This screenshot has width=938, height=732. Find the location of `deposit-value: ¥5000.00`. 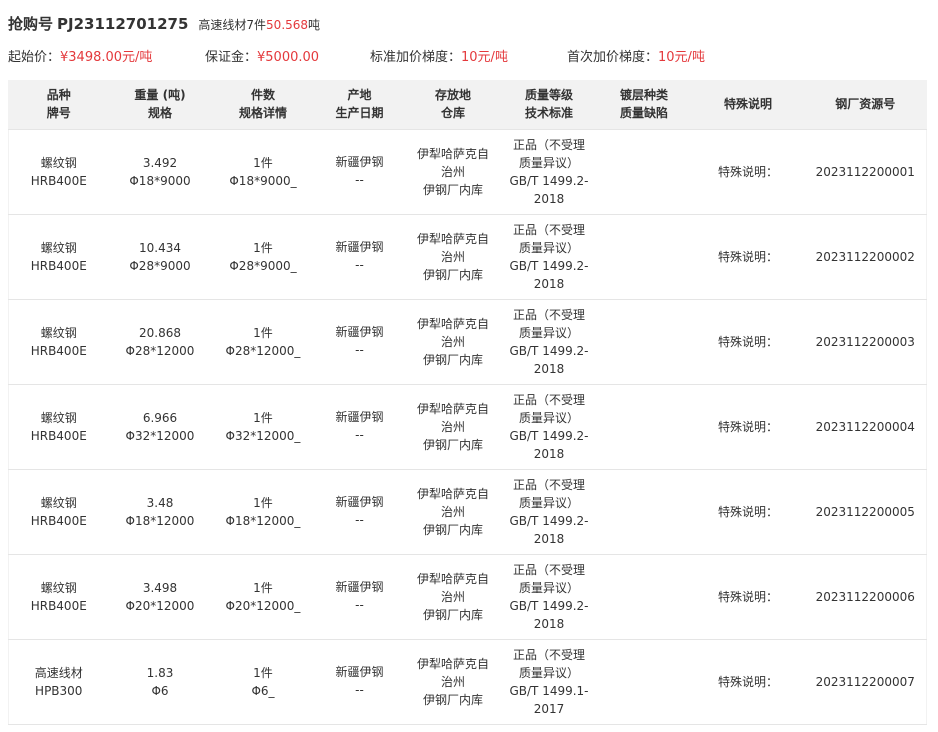

deposit-value: ¥5000.00 is located at coordinates (288, 57).